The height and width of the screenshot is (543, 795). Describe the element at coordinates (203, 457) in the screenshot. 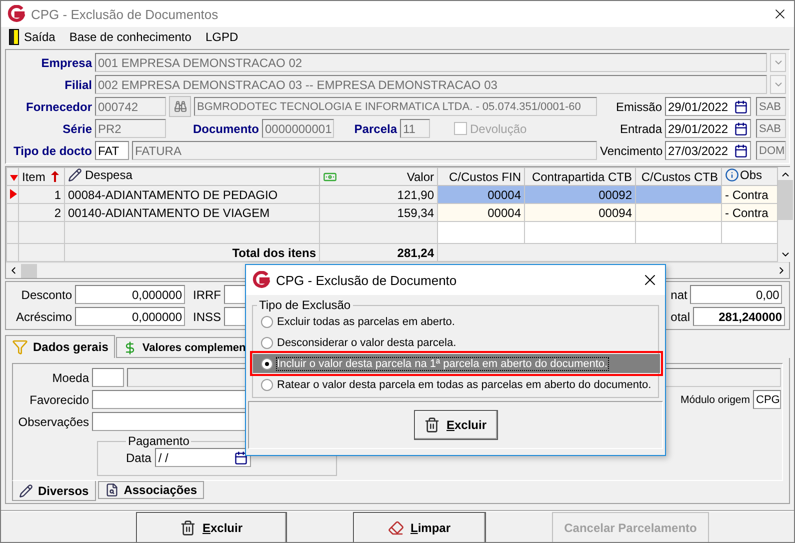

I see `date-field: / /` at that location.